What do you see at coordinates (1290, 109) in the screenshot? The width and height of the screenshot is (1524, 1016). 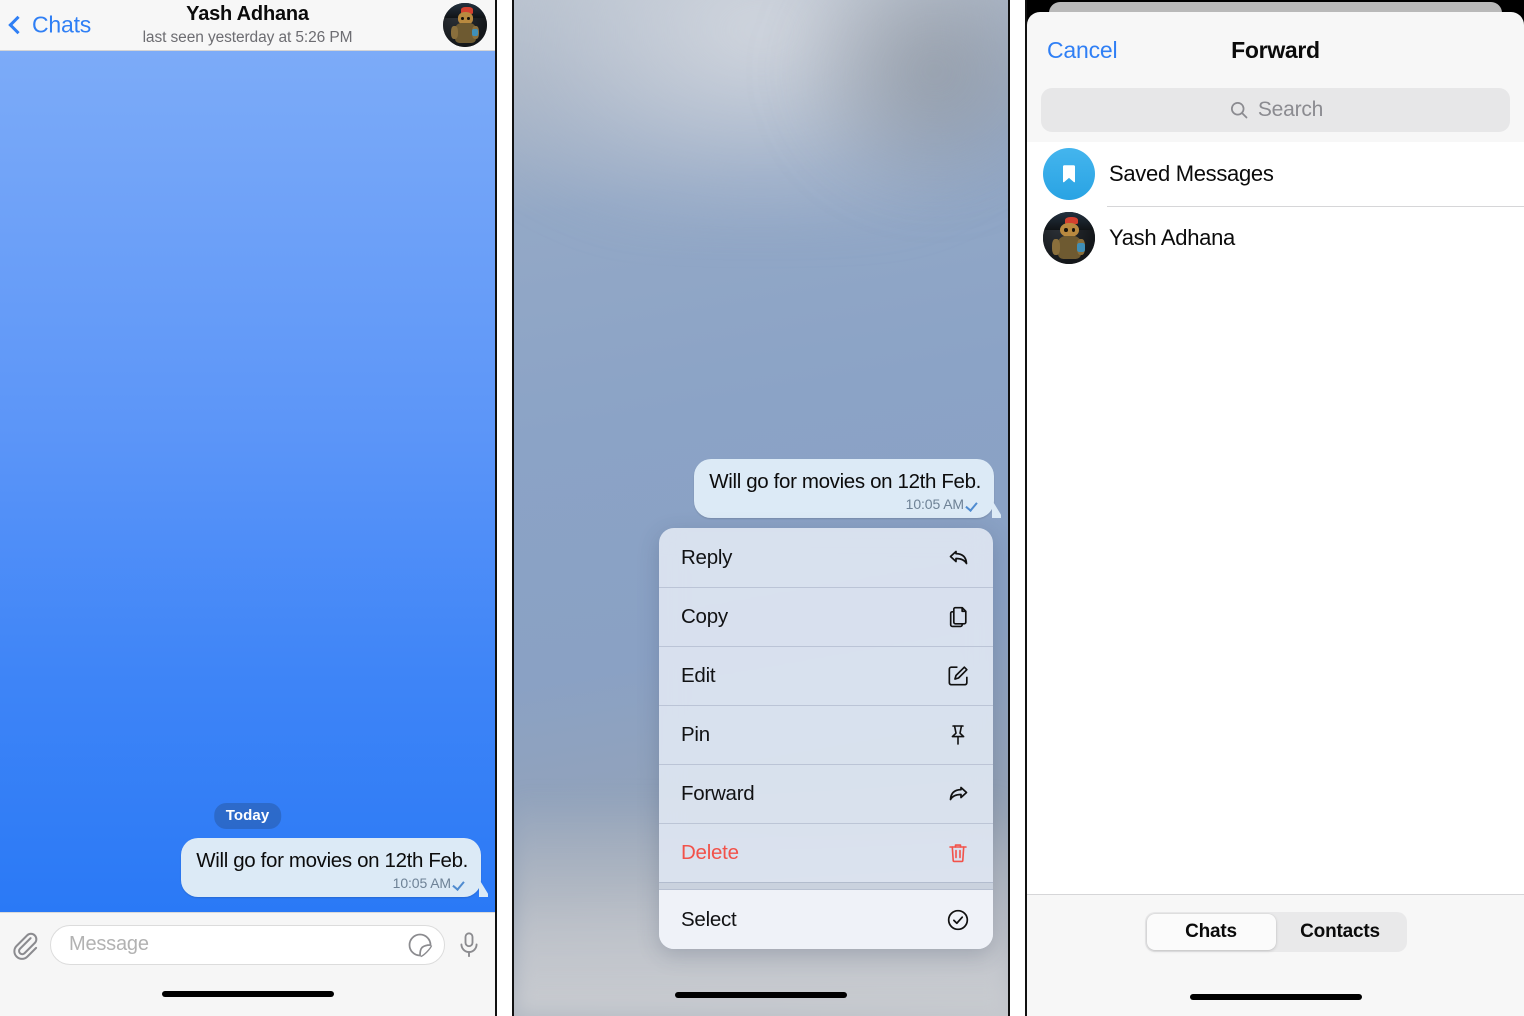 I see `search-placeholder: Search` at bounding box center [1290, 109].